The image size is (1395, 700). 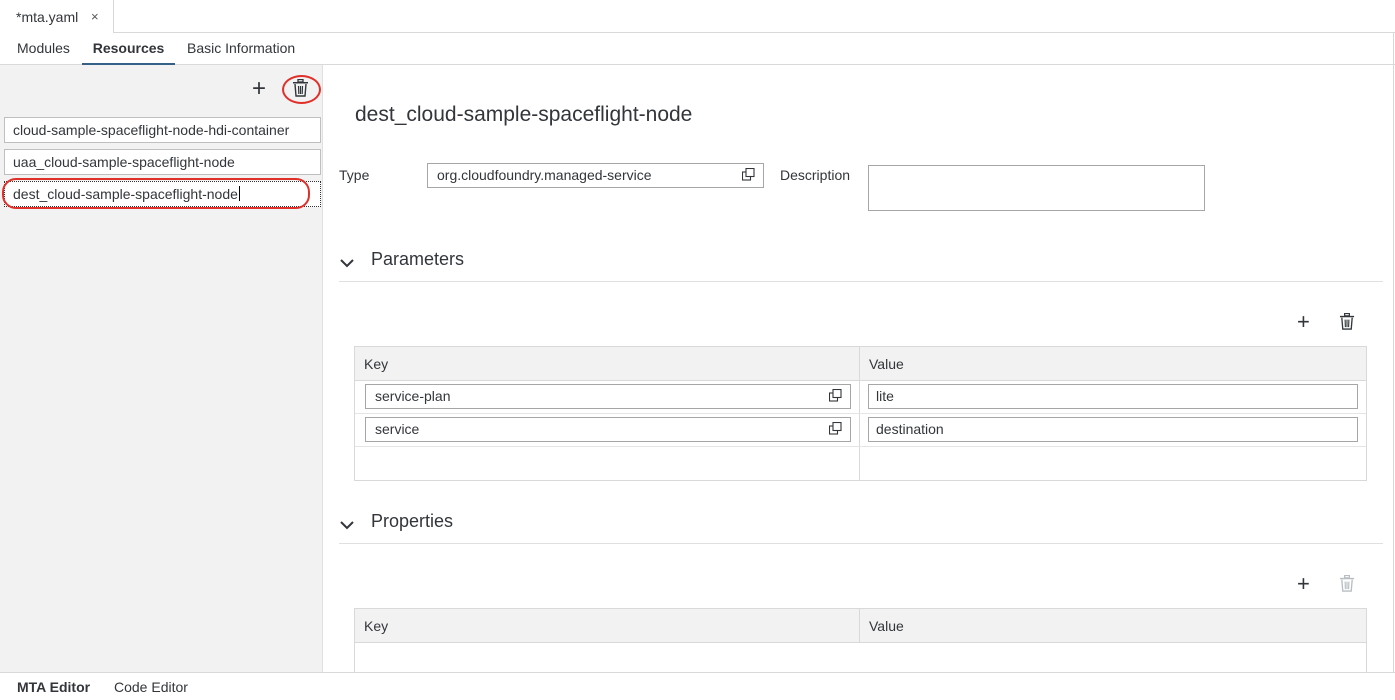 What do you see at coordinates (95, 16) in the screenshot?
I see `close-icon: ×` at bounding box center [95, 16].